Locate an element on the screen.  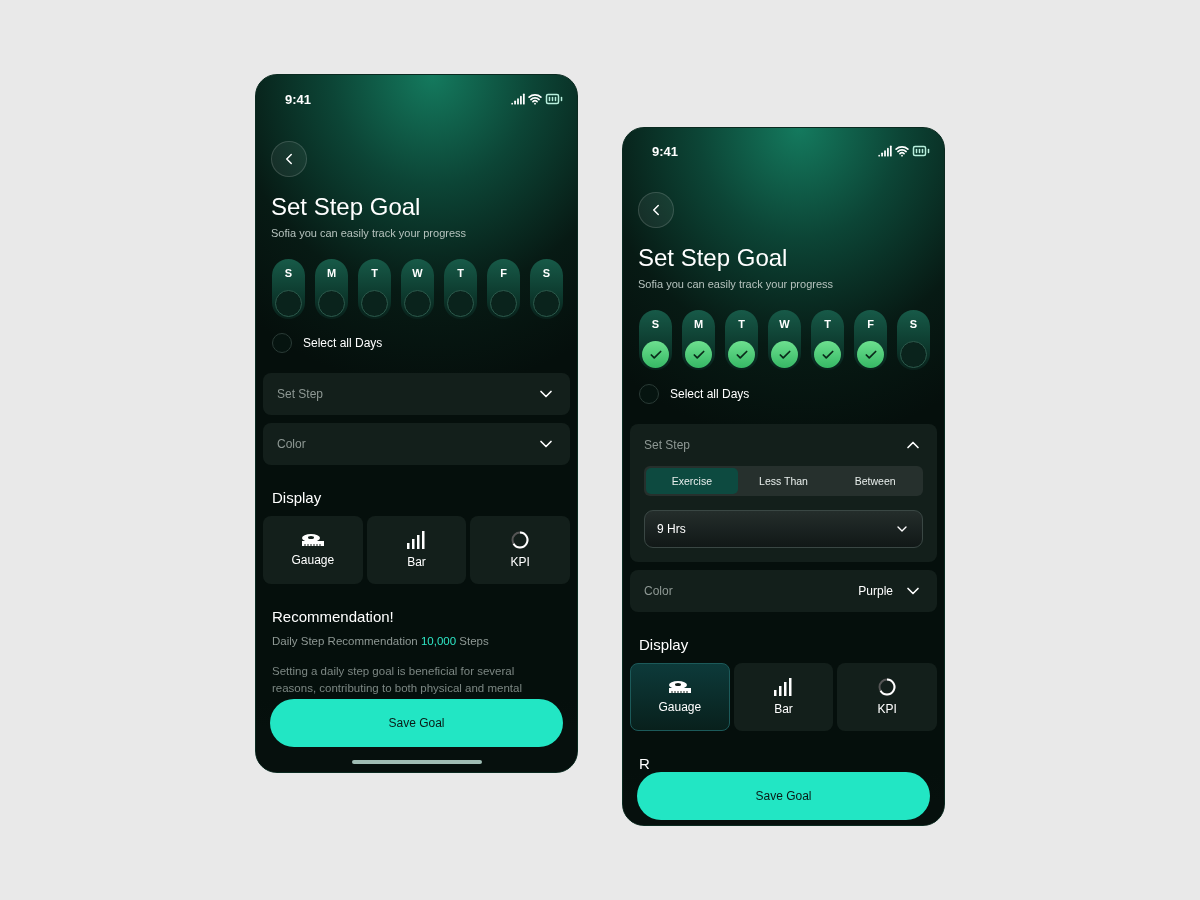
recommendation-heading: Recommendation! is located at coordinates (333, 616).